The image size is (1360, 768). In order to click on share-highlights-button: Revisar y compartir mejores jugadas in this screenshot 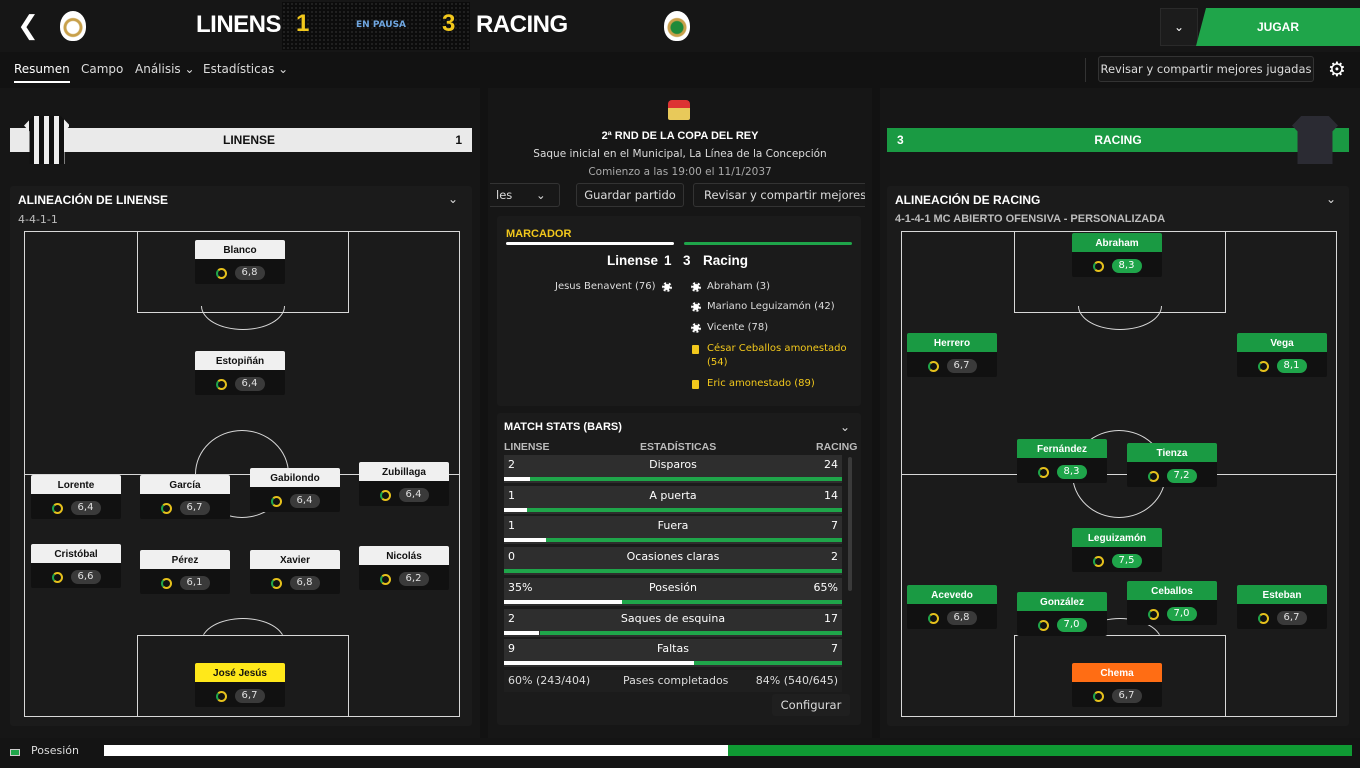, I will do `click(1206, 69)`.